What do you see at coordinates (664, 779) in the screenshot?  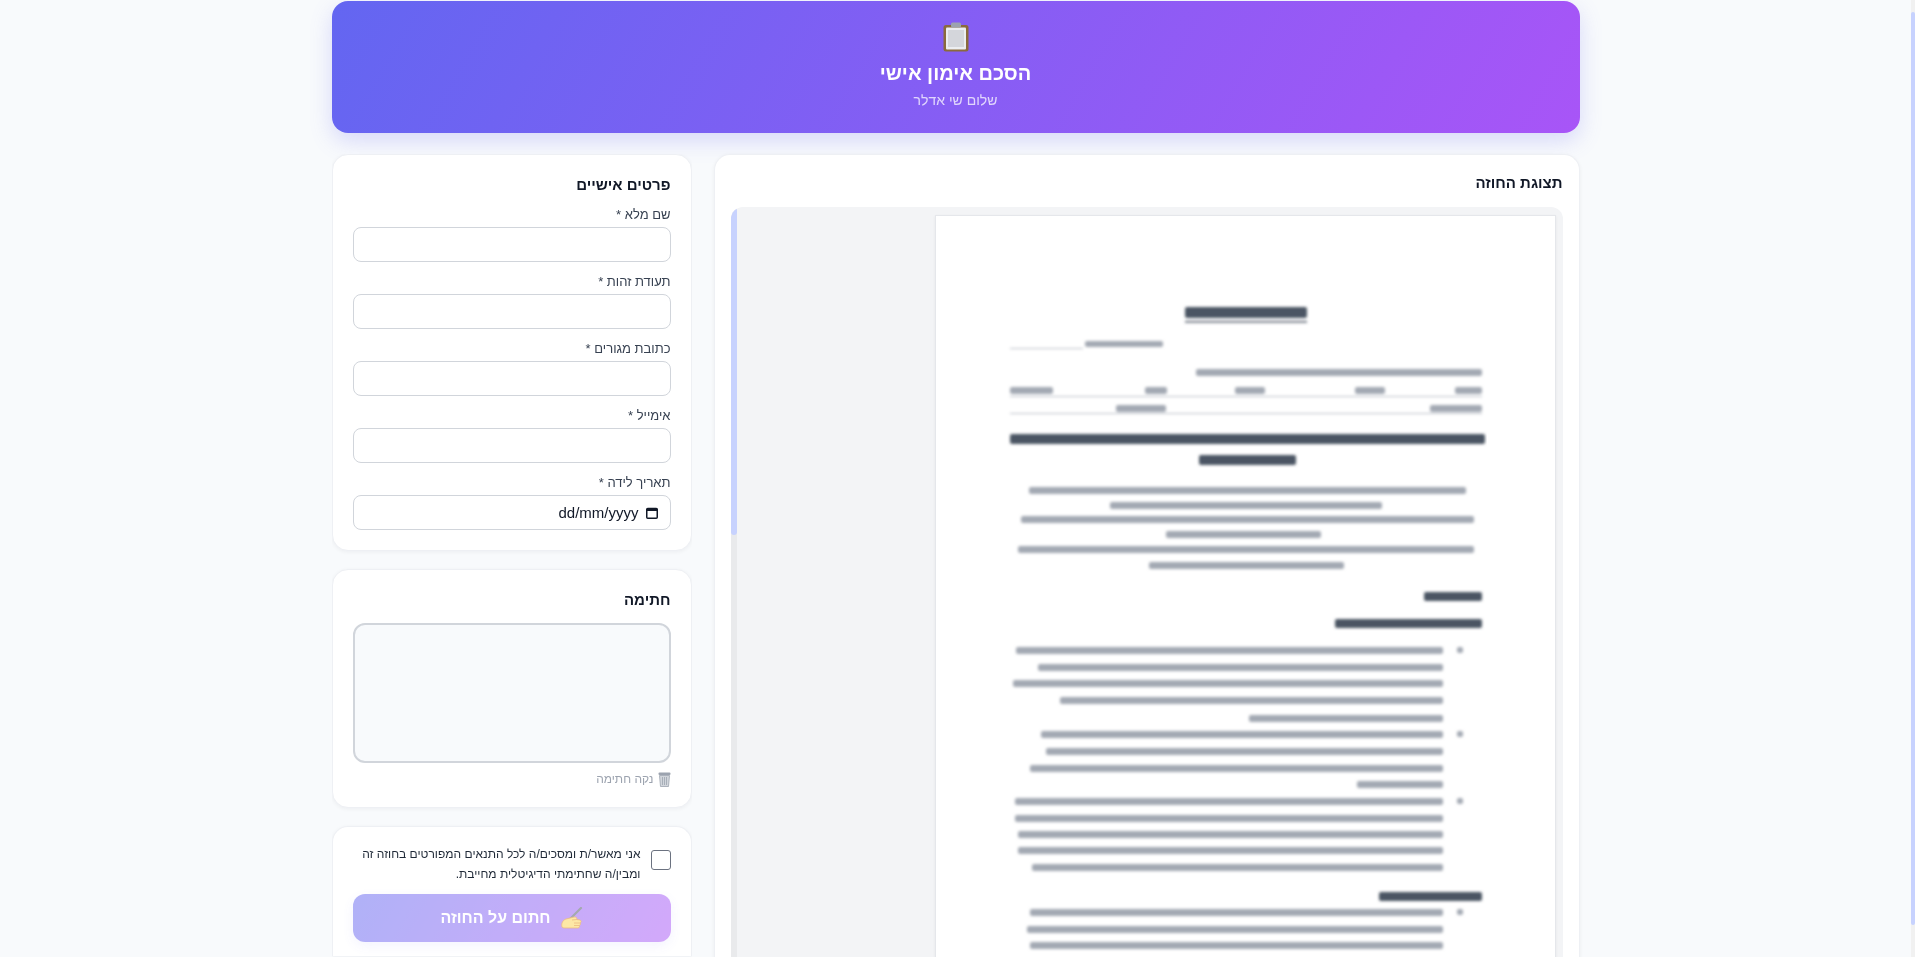 I see `trash-icon` at bounding box center [664, 779].